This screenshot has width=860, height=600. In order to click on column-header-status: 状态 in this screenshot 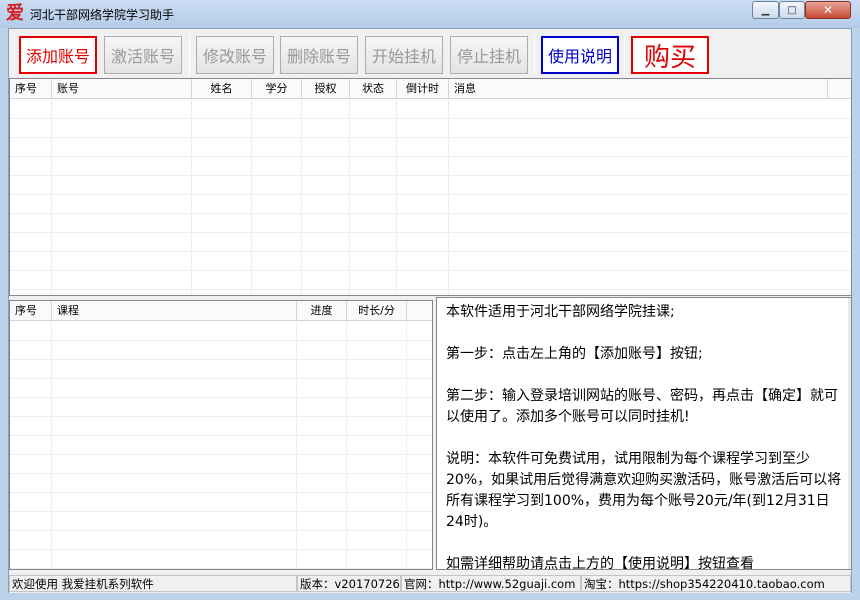, I will do `click(373, 89)`.